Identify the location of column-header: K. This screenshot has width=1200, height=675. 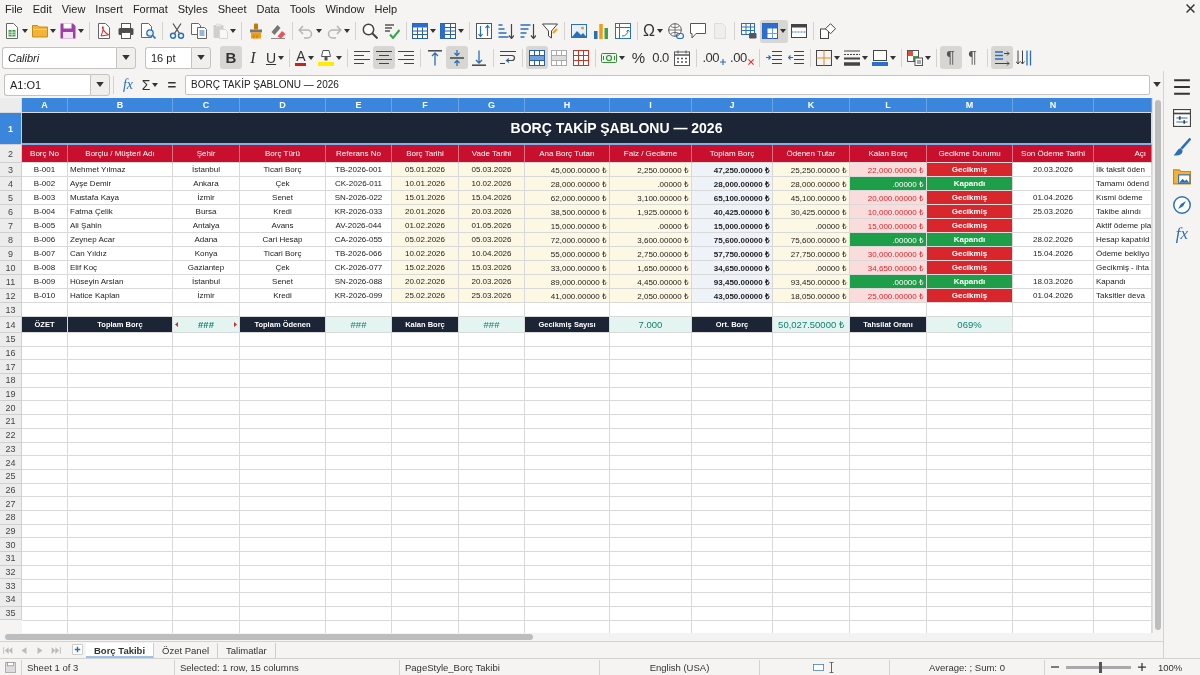
(811, 105).